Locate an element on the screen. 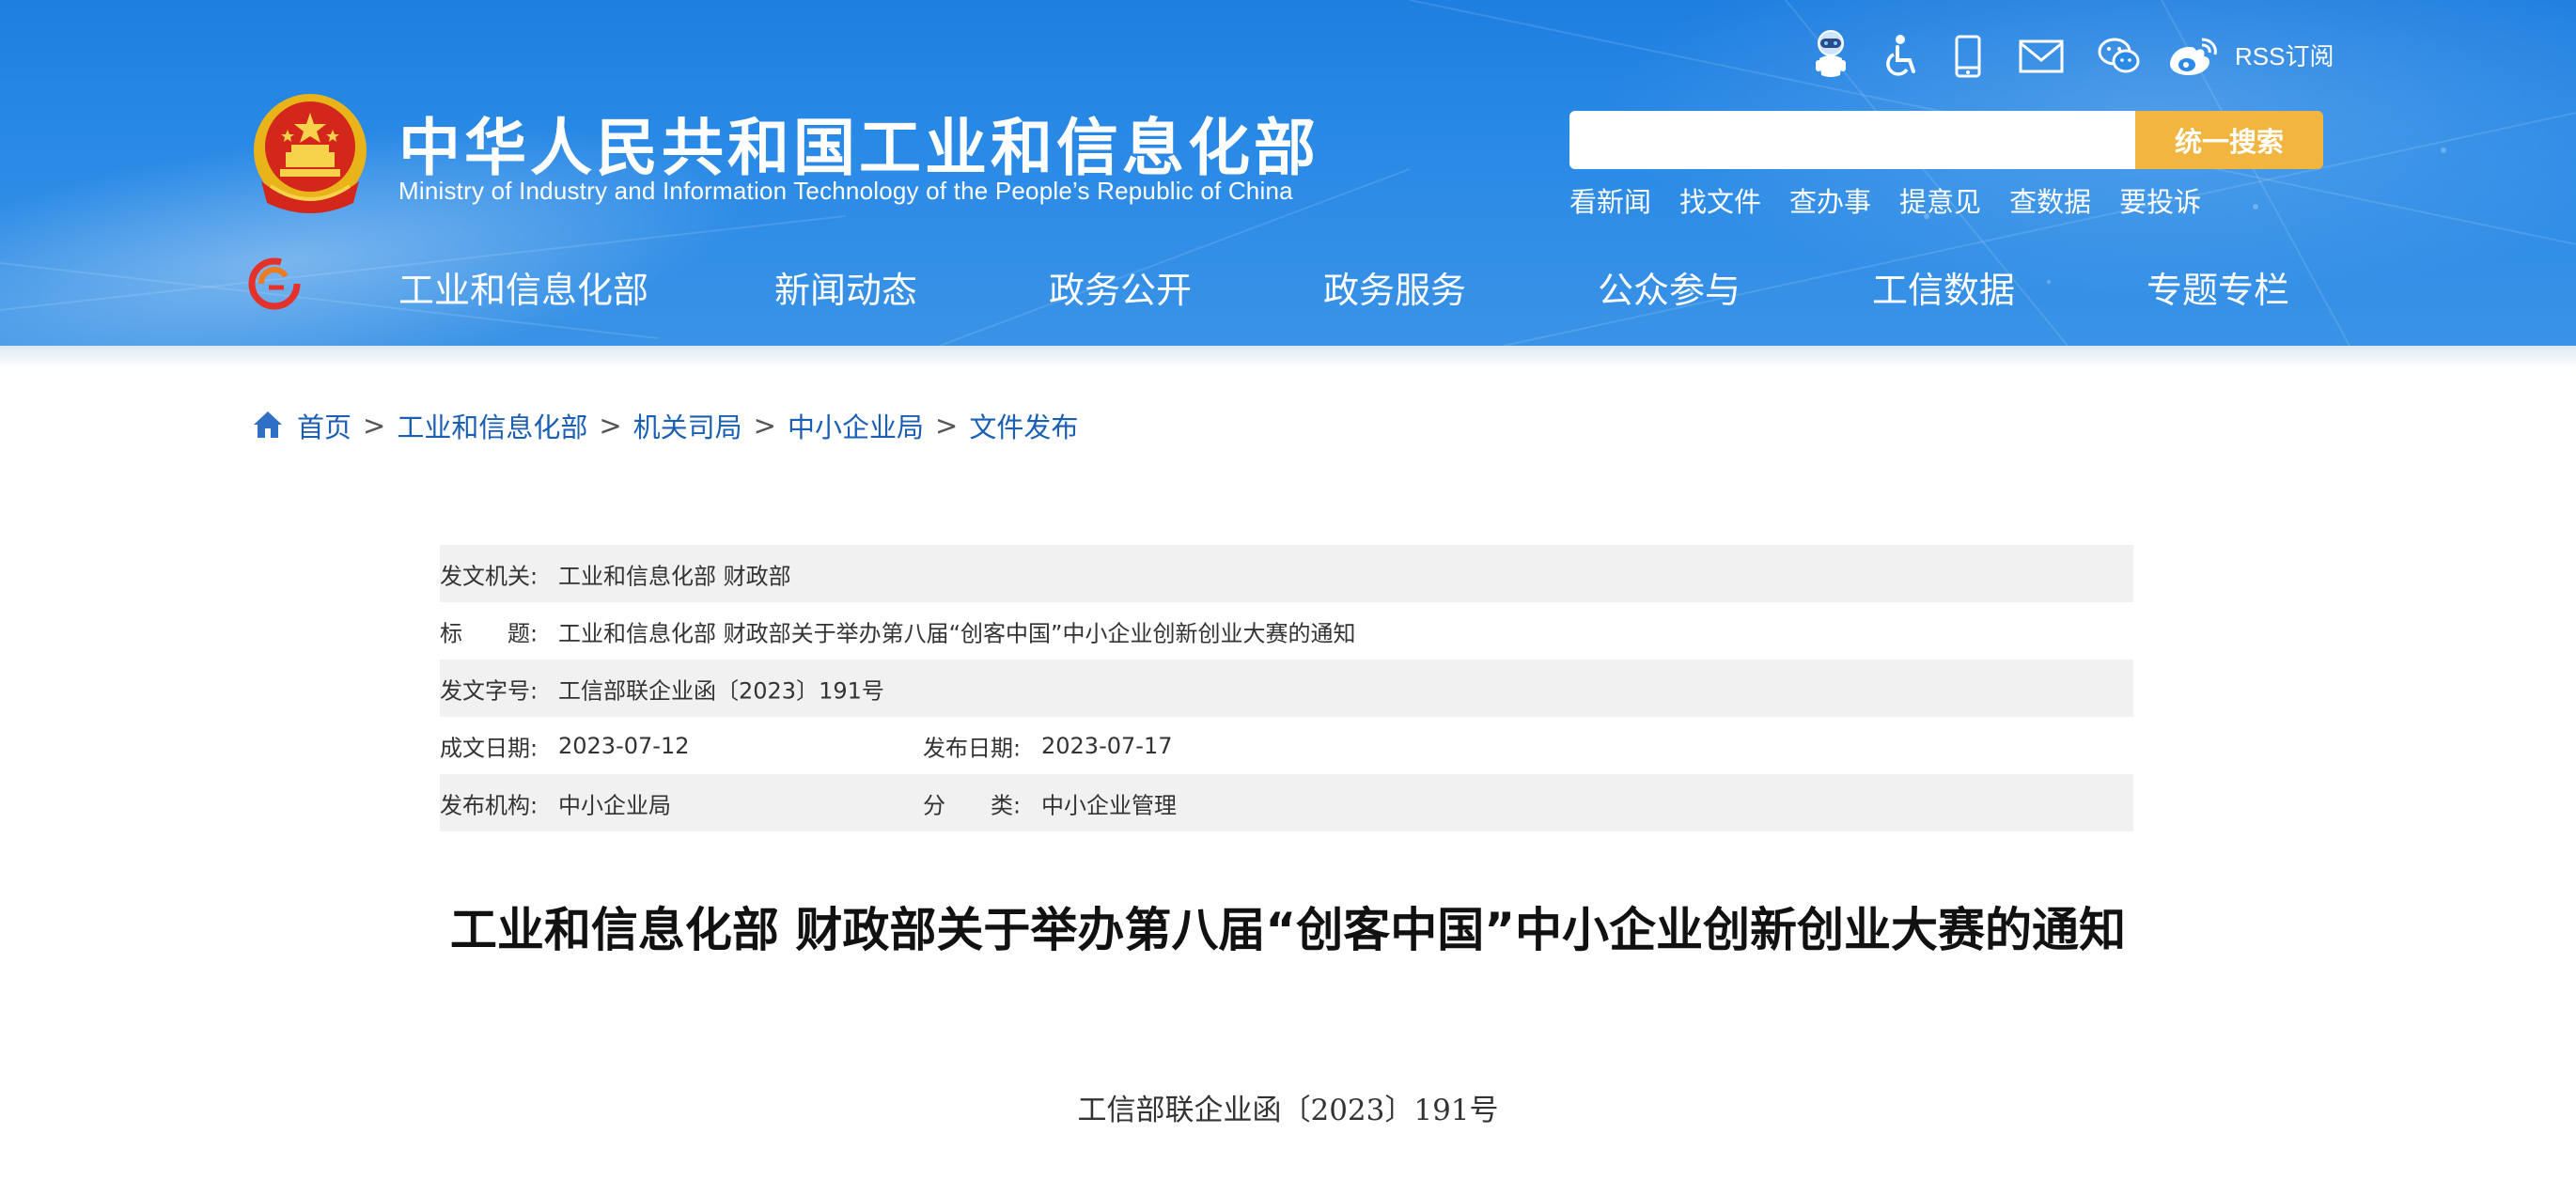 Image resolution: width=2576 pixels, height=1180 pixels. created-date-value: 2023-07-12 is located at coordinates (624, 746).